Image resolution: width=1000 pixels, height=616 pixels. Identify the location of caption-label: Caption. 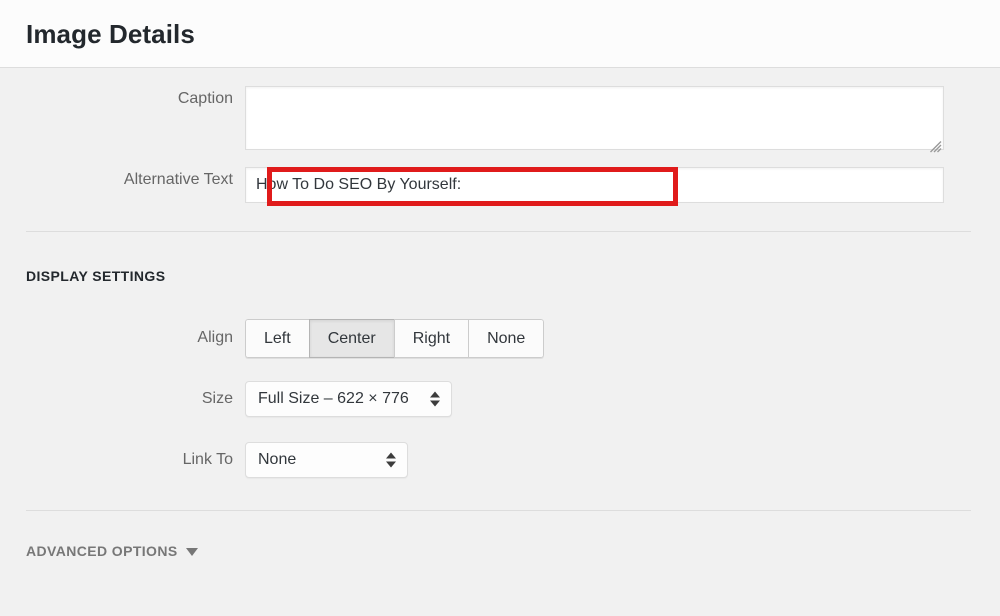
(205, 98).